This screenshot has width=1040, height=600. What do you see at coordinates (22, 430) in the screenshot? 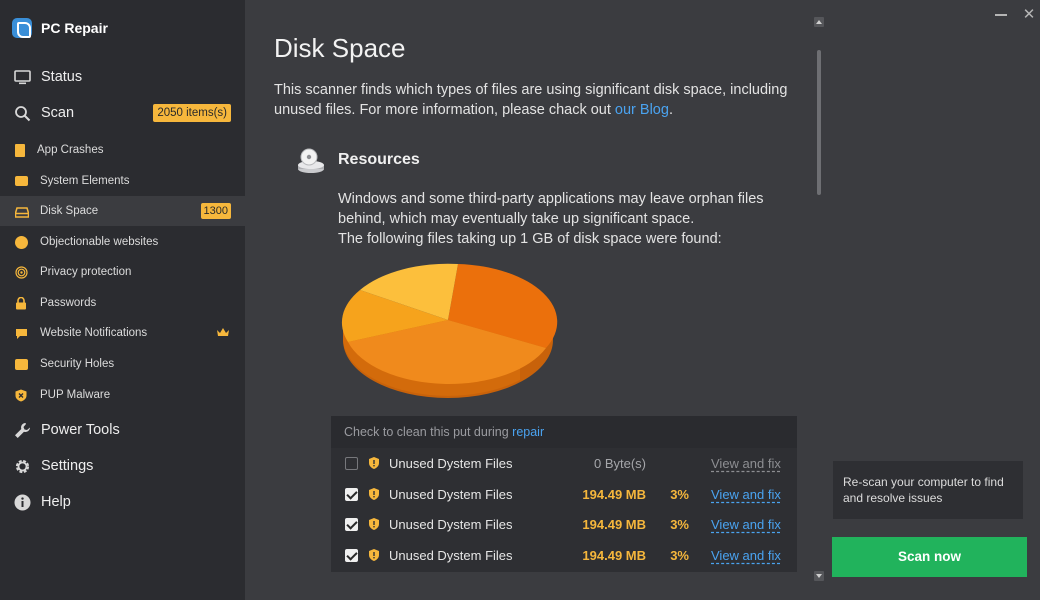
I see `wrench-icon` at bounding box center [22, 430].